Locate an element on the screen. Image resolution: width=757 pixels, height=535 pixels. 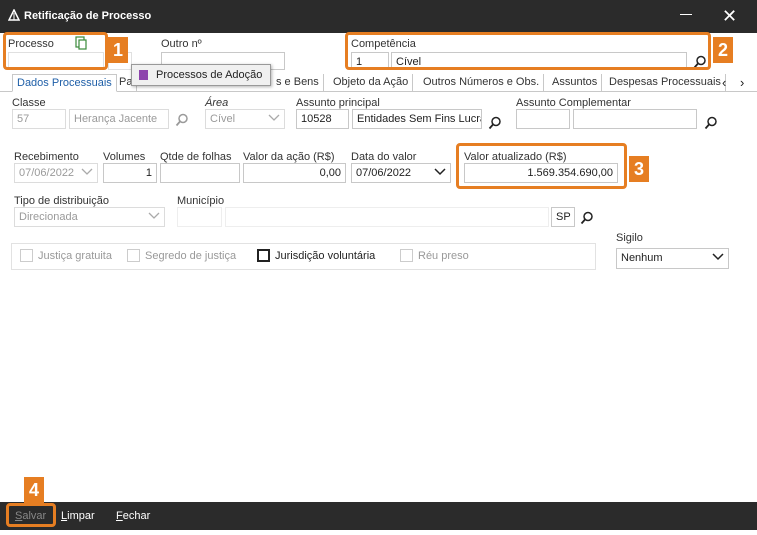
assunto-principal-label: Assunto principal is located at coordinates (338, 103).